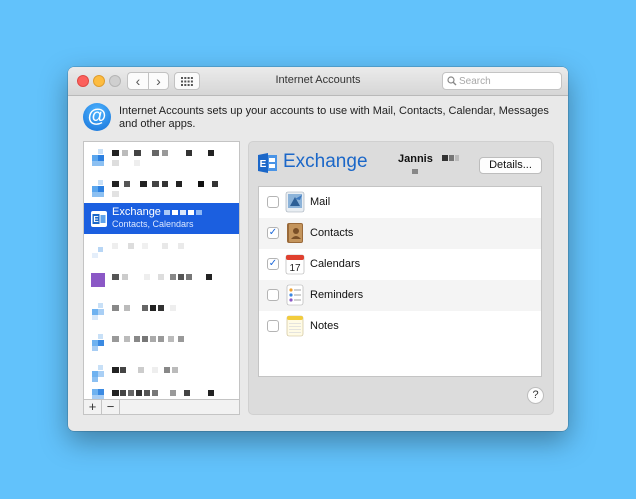 The width and height of the screenshot is (636, 499). I want to click on search-input, so click(508, 81).